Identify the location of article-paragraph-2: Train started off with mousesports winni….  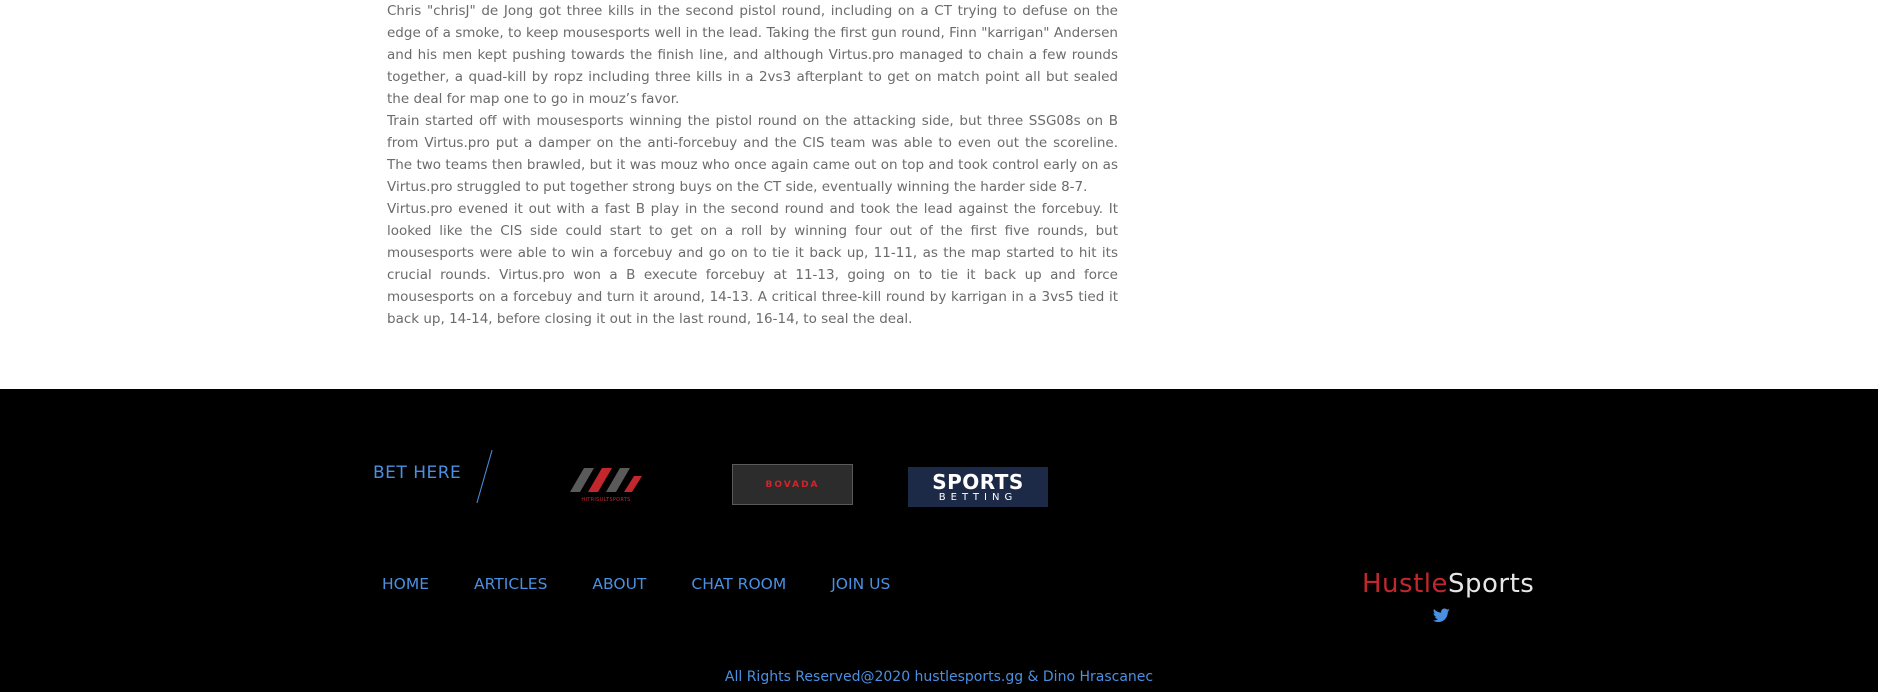
(752, 154).